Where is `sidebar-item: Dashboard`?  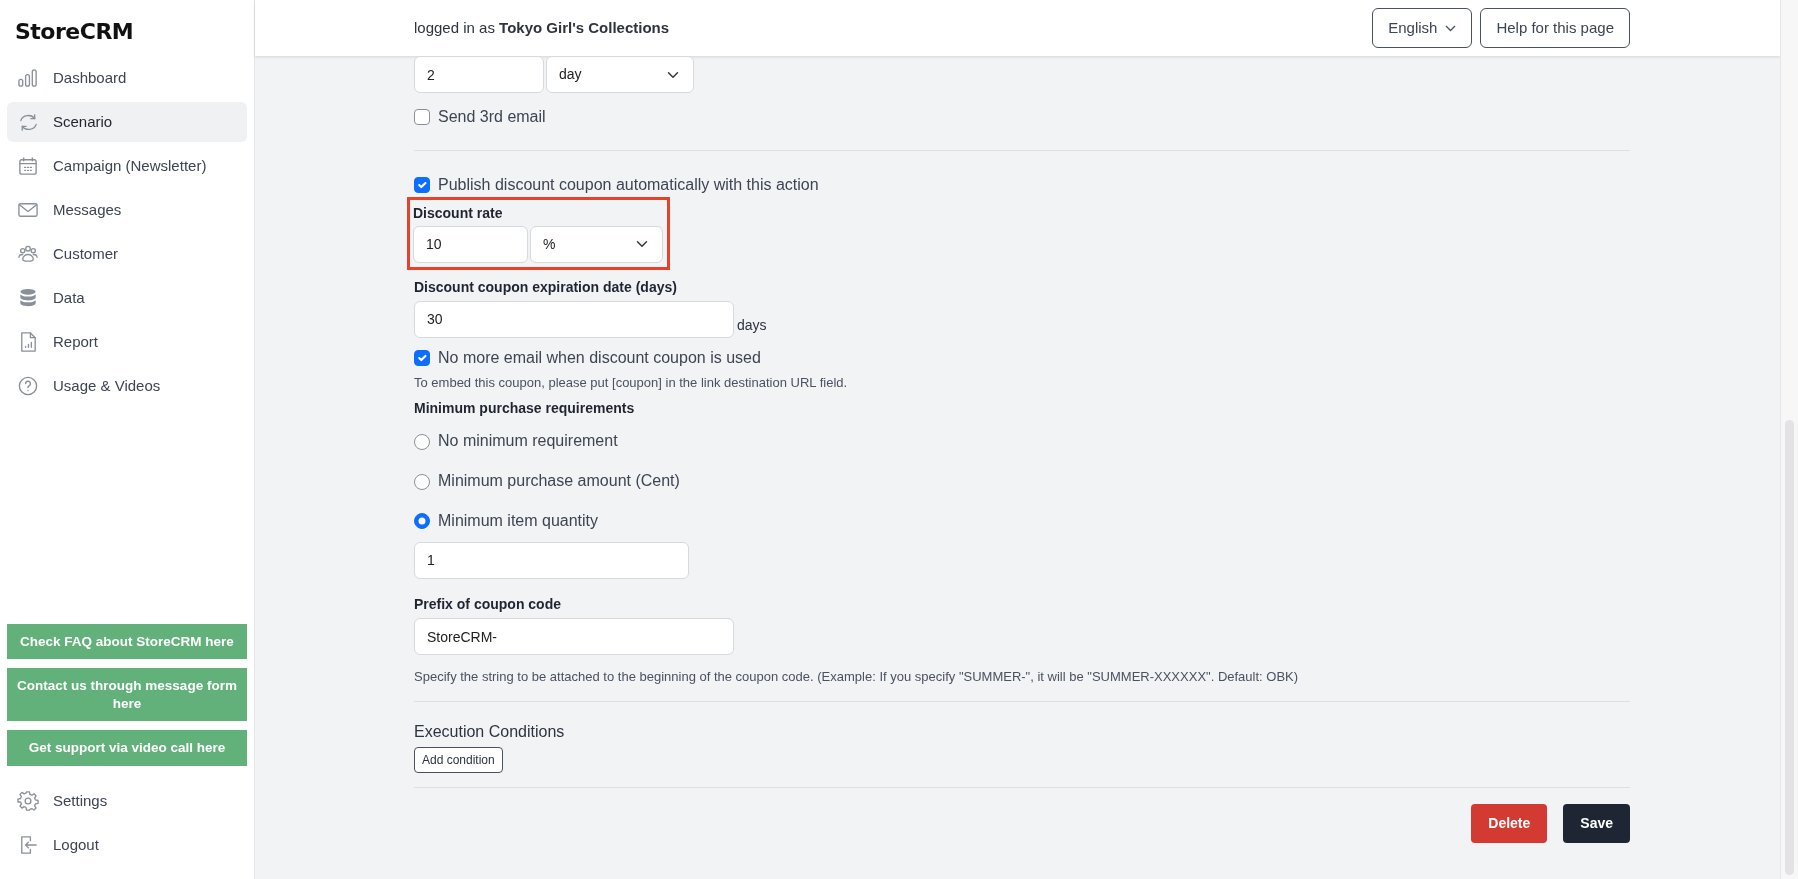 sidebar-item: Dashboard is located at coordinates (127, 78).